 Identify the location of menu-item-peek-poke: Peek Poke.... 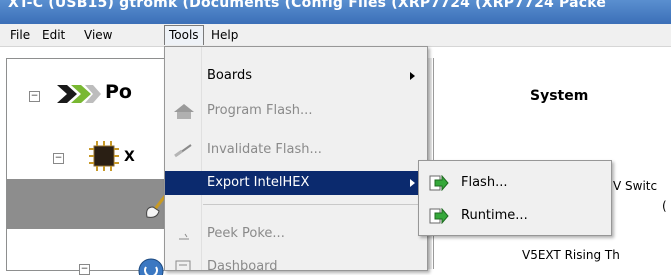
(296, 234).